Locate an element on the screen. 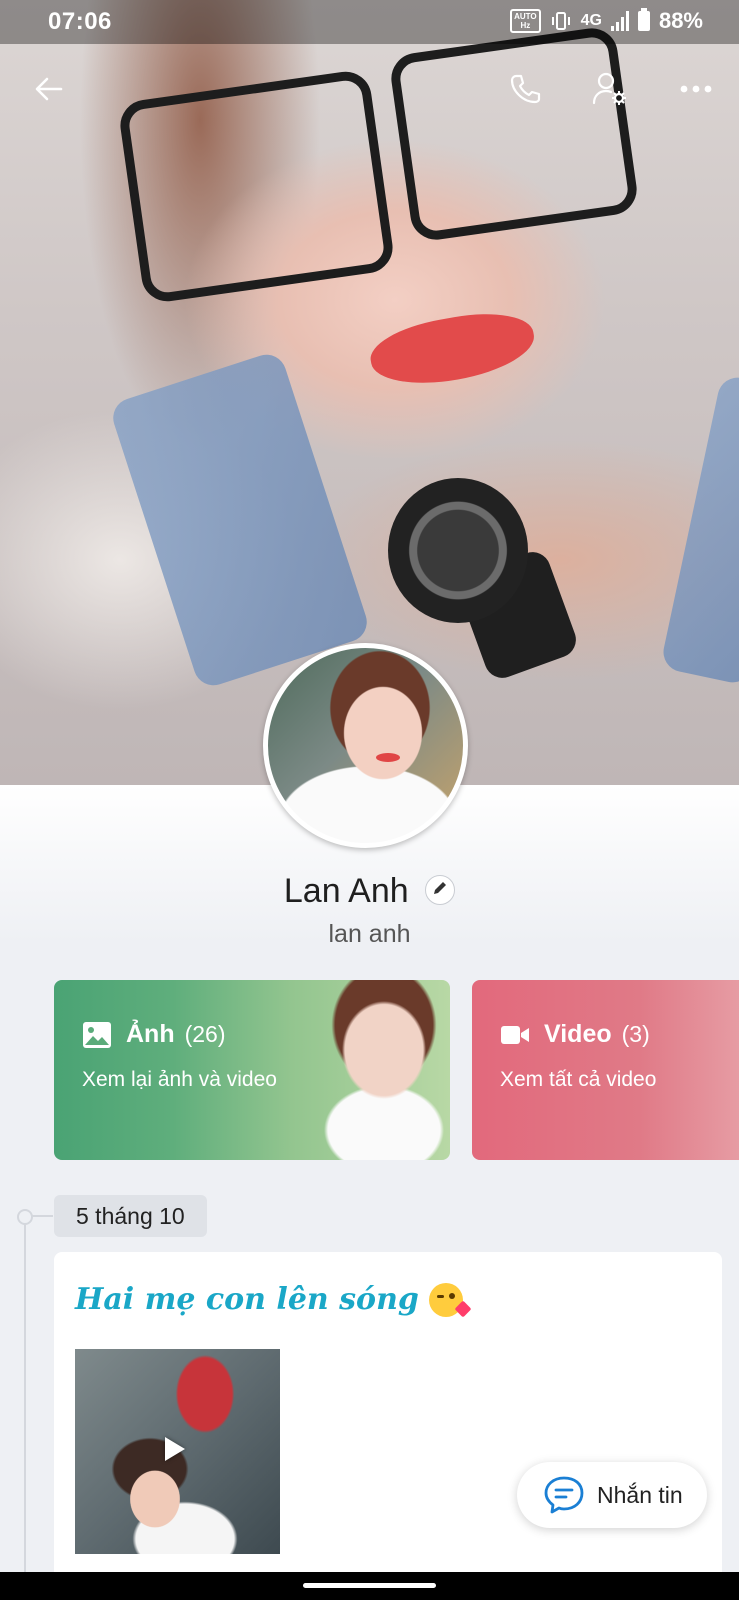  status-time: 07:06 is located at coordinates (80, 21).